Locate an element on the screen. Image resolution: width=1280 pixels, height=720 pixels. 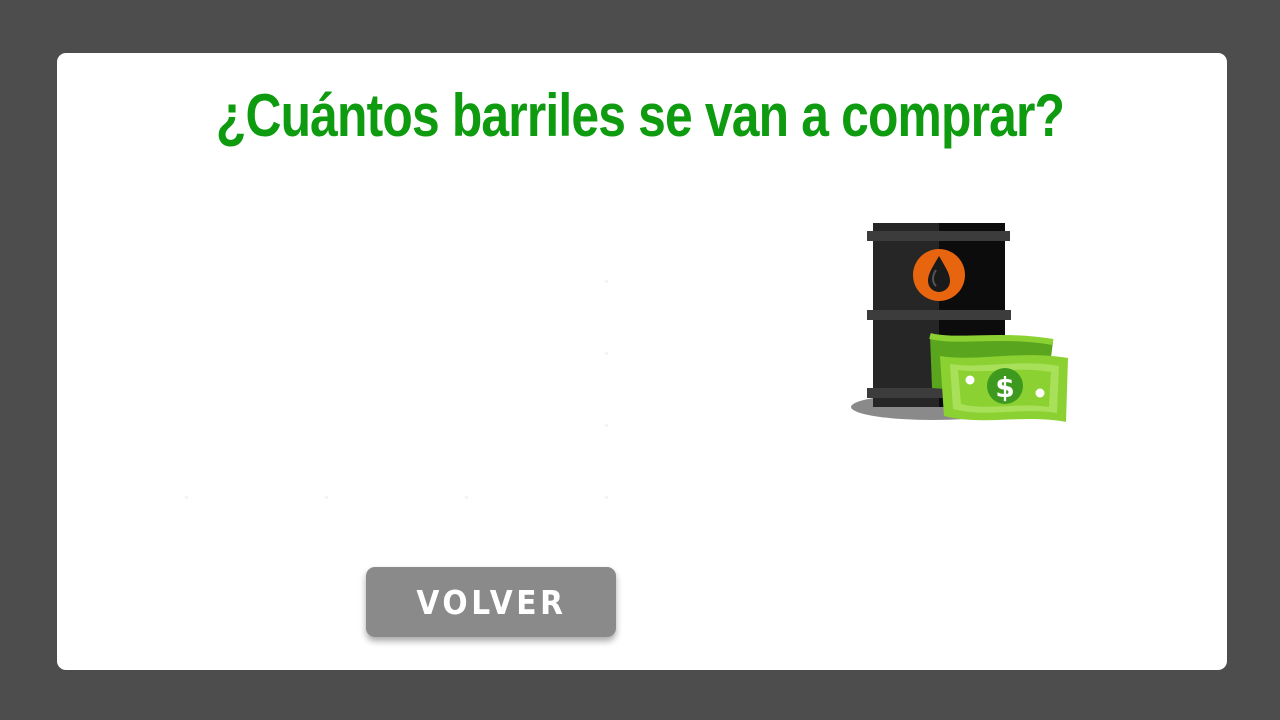
oil-barrel-money-icon: $ is located at coordinates (960, 323).